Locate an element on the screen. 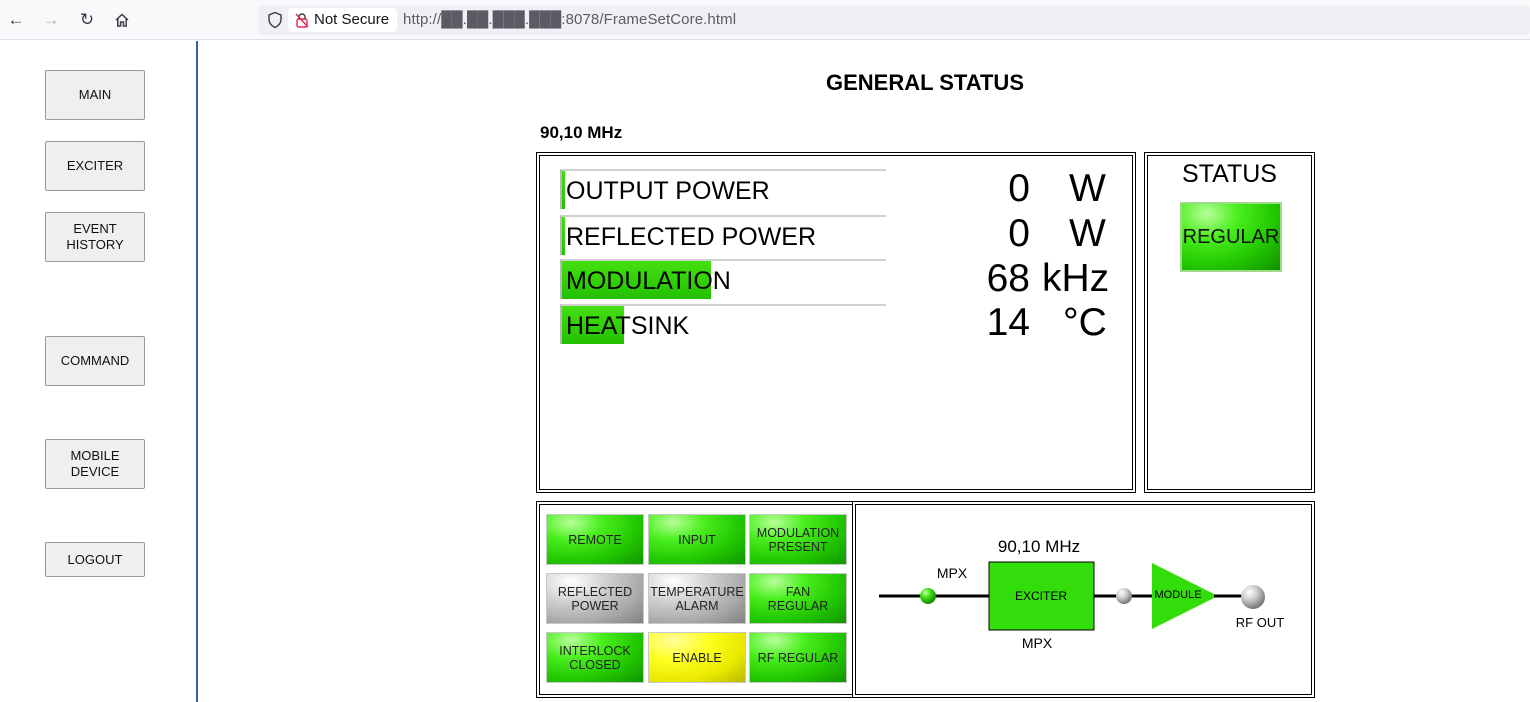 Image resolution: width=1530 pixels, height=702 pixels. heatsink-unit: °C is located at coordinates (1085, 322).